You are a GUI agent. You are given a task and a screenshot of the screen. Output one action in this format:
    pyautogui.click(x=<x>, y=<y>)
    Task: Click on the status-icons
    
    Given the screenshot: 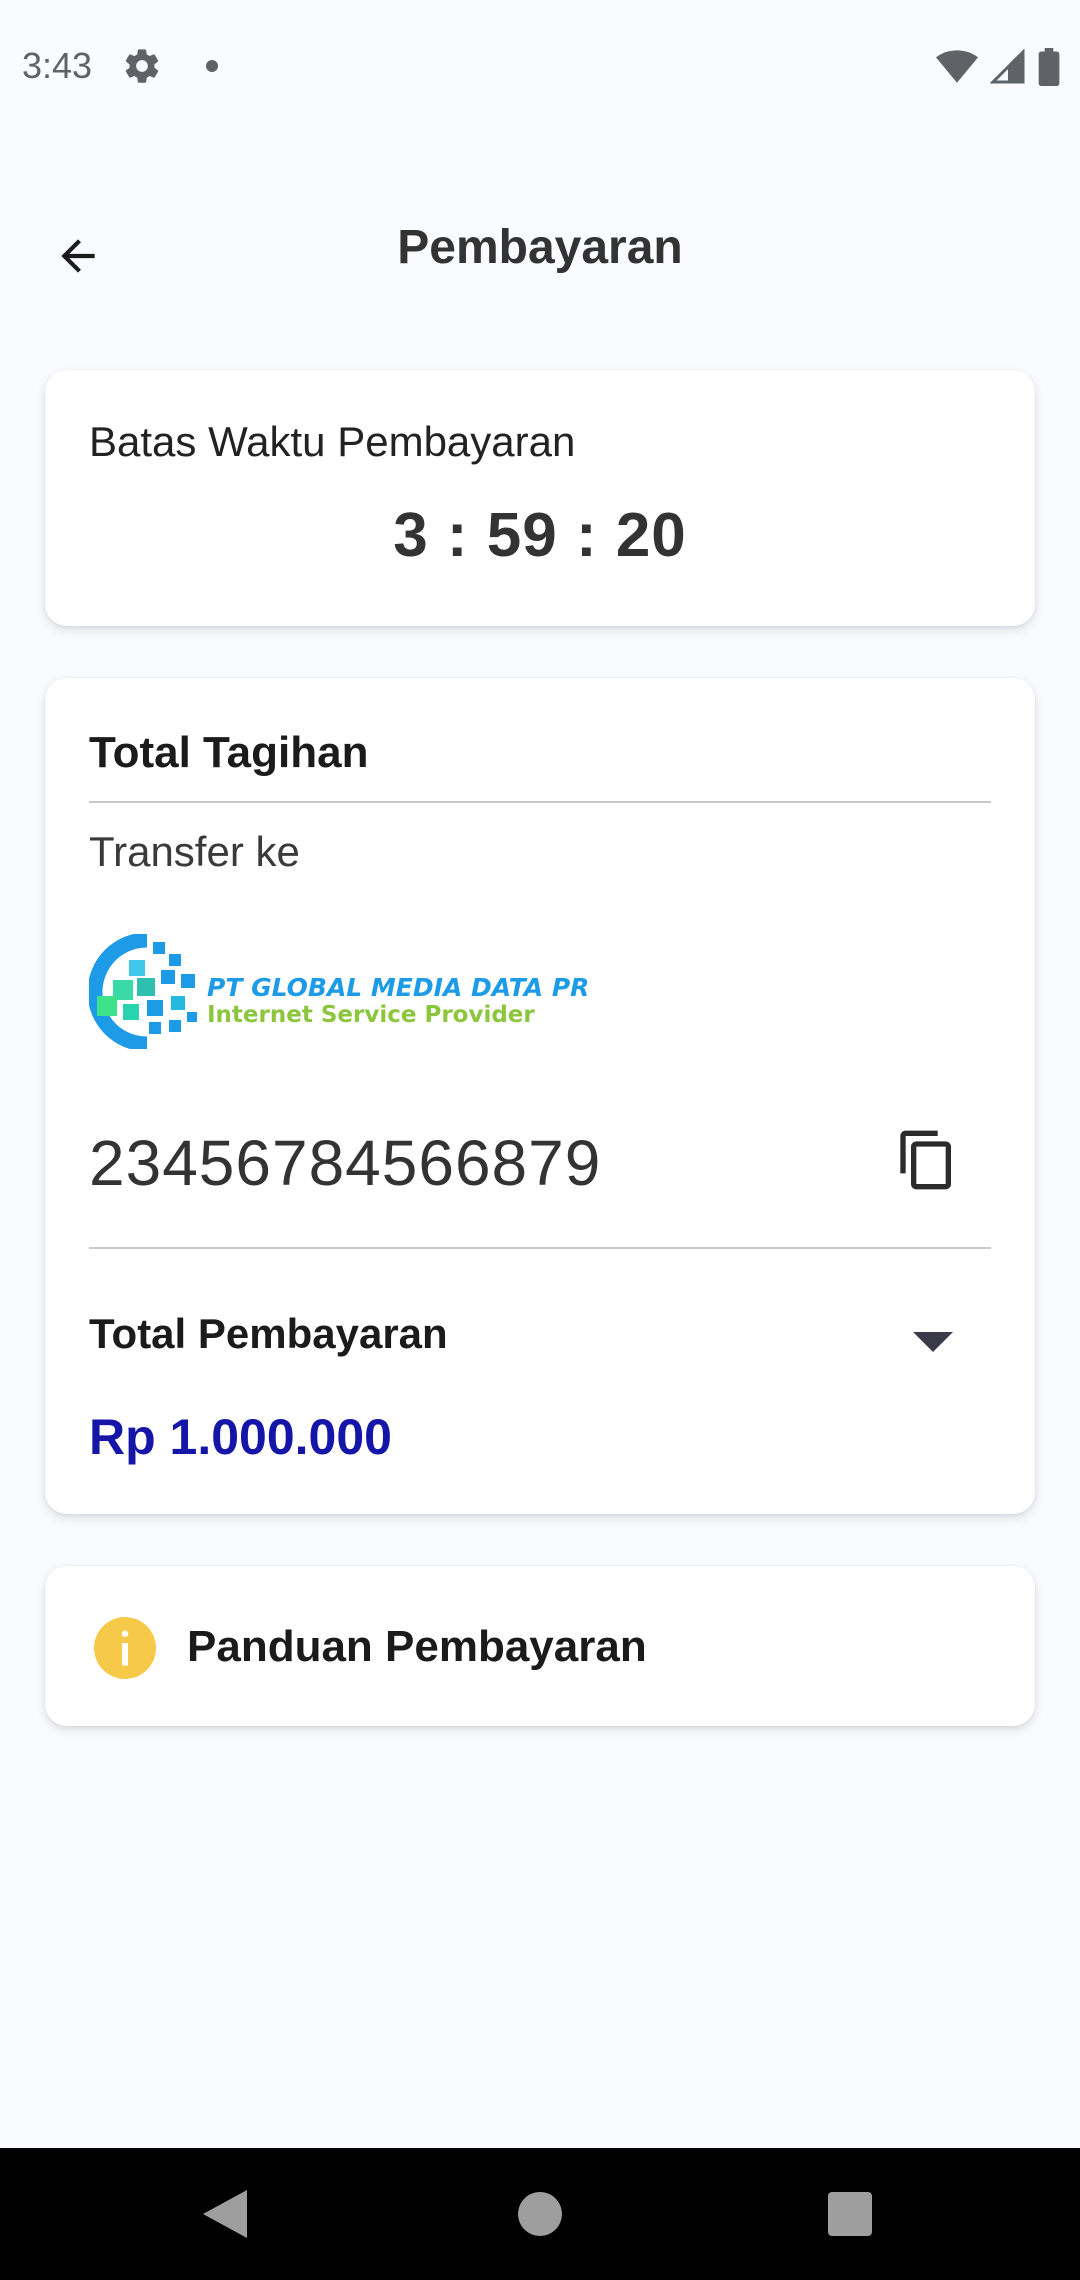 What is the action you would take?
    pyautogui.click(x=998, y=67)
    